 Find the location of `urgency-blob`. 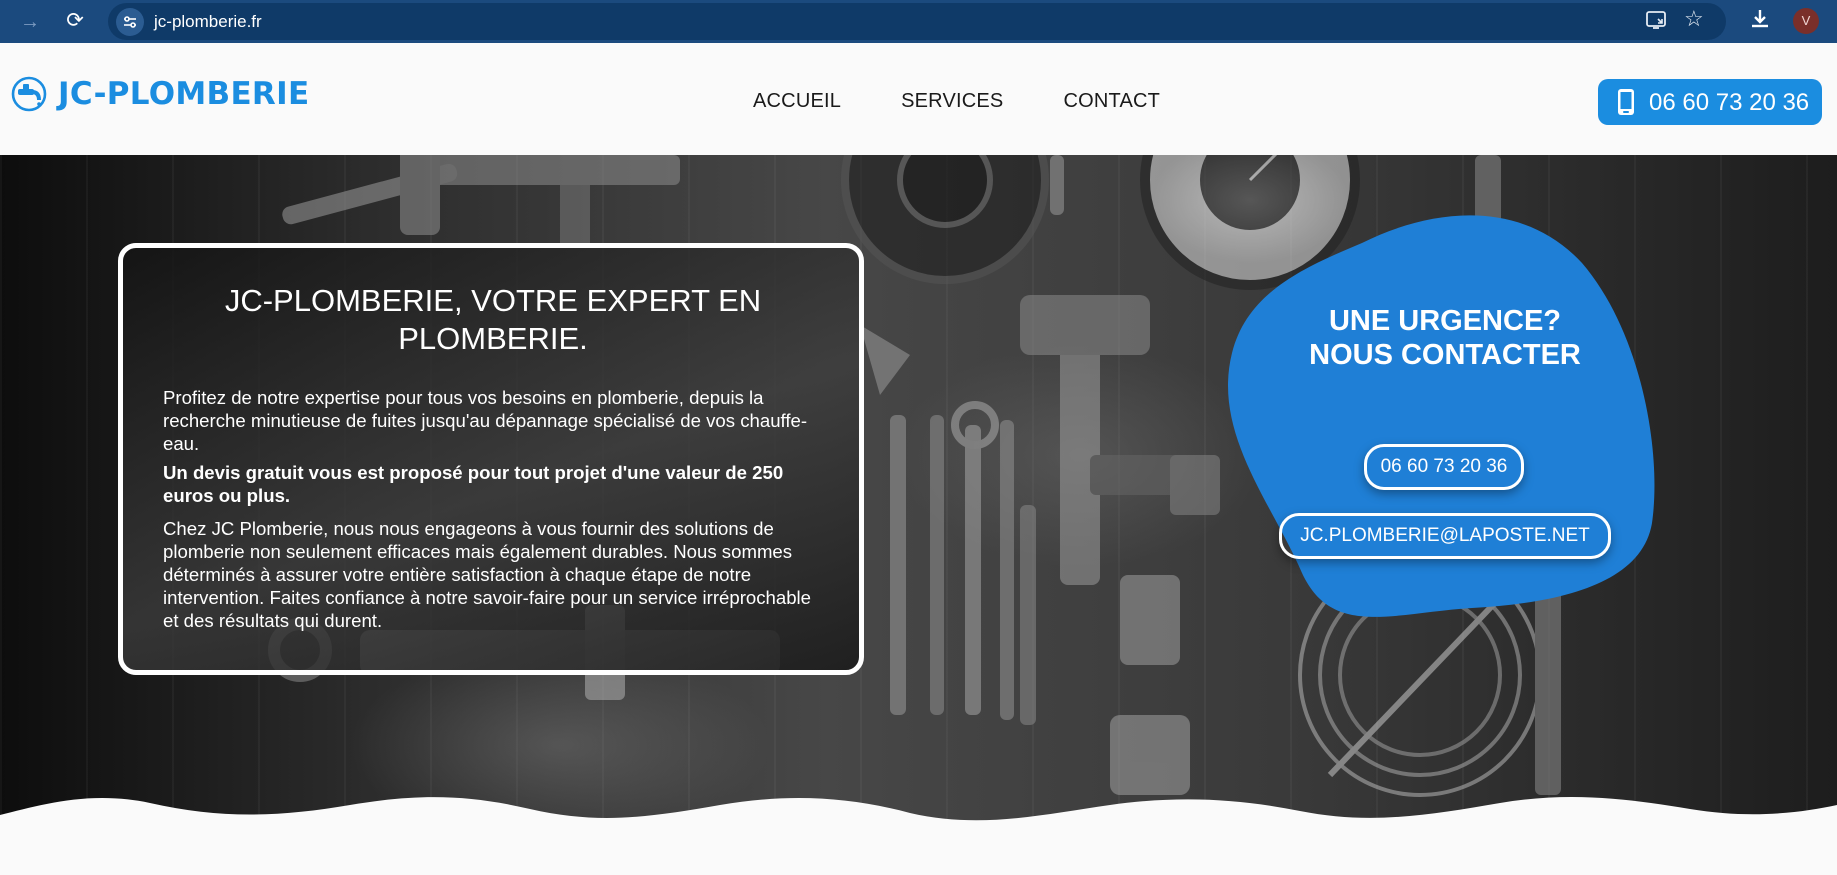

urgency-blob is located at coordinates (1441, 416).